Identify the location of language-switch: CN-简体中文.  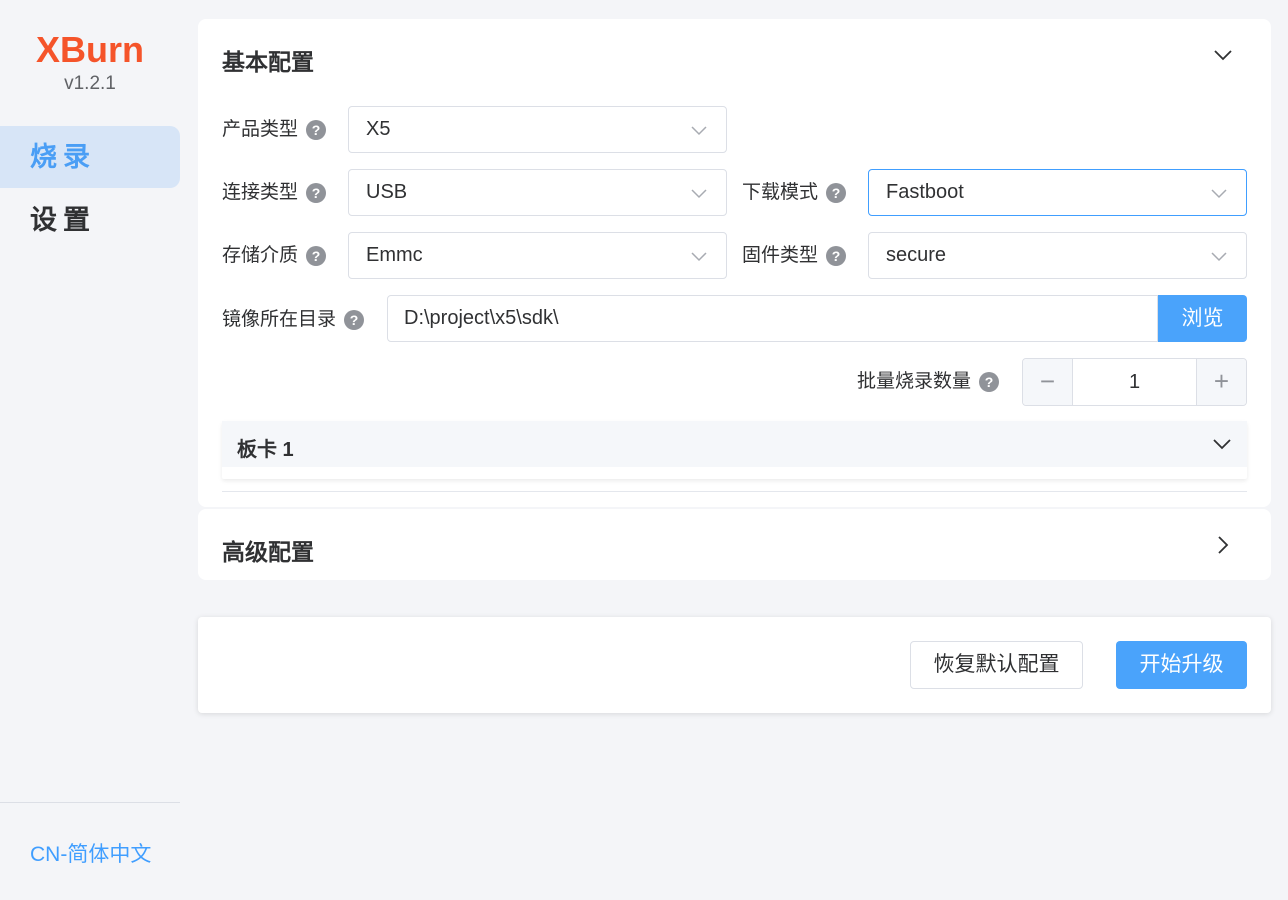
(90, 853).